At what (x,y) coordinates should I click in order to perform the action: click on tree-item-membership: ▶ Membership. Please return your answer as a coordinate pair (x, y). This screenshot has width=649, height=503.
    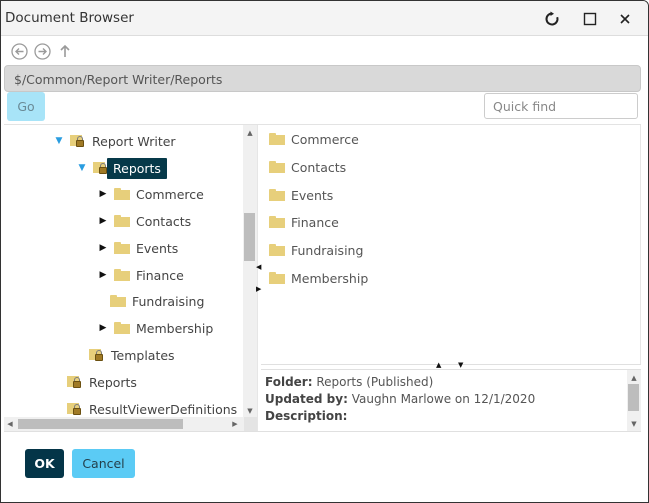
    Looking at the image, I should click on (156, 328).